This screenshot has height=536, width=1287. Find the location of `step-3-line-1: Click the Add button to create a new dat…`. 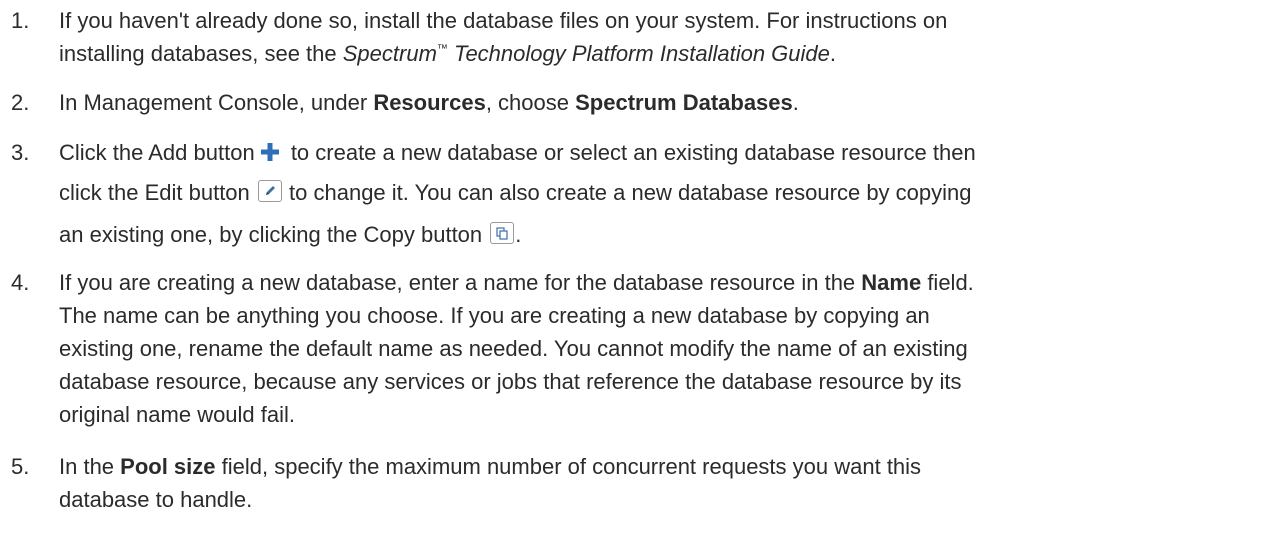

step-3-line-1: Click the Add button to create a new dat… is located at coordinates (670, 156).